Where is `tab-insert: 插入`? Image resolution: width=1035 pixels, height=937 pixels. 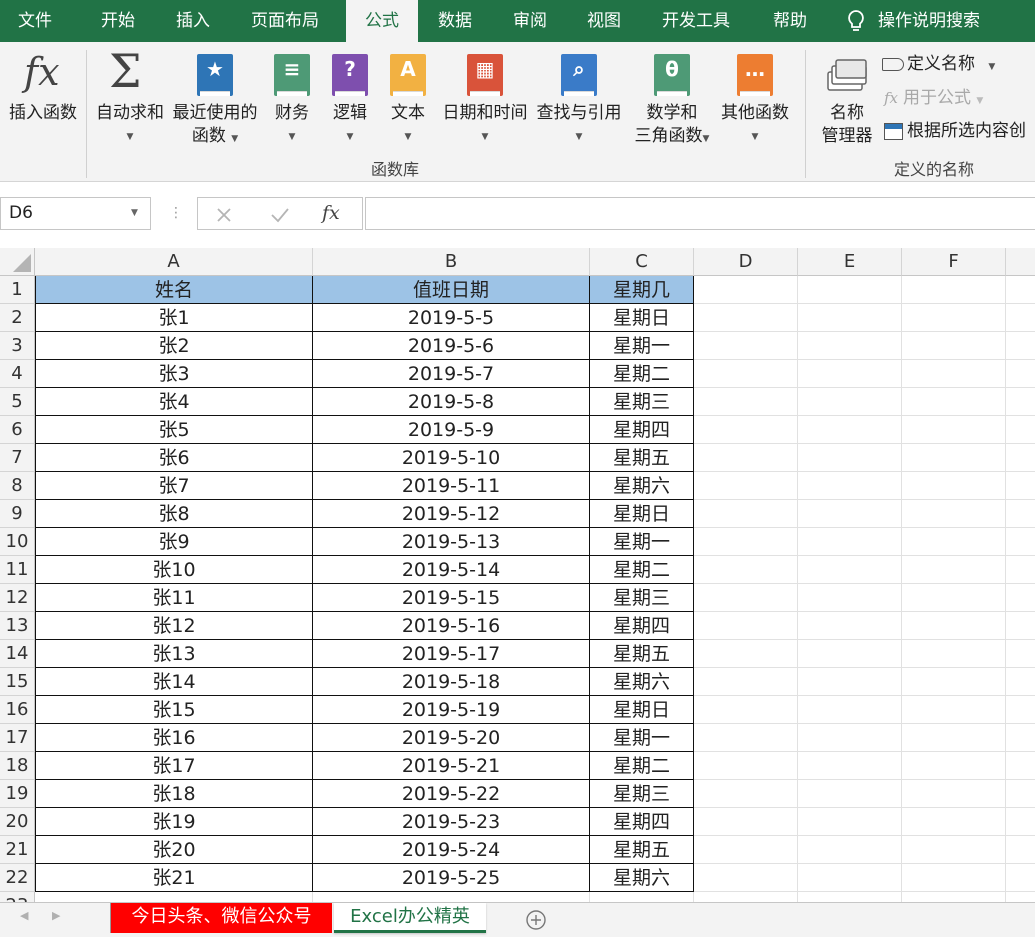 tab-insert: 插入 is located at coordinates (193, 21).